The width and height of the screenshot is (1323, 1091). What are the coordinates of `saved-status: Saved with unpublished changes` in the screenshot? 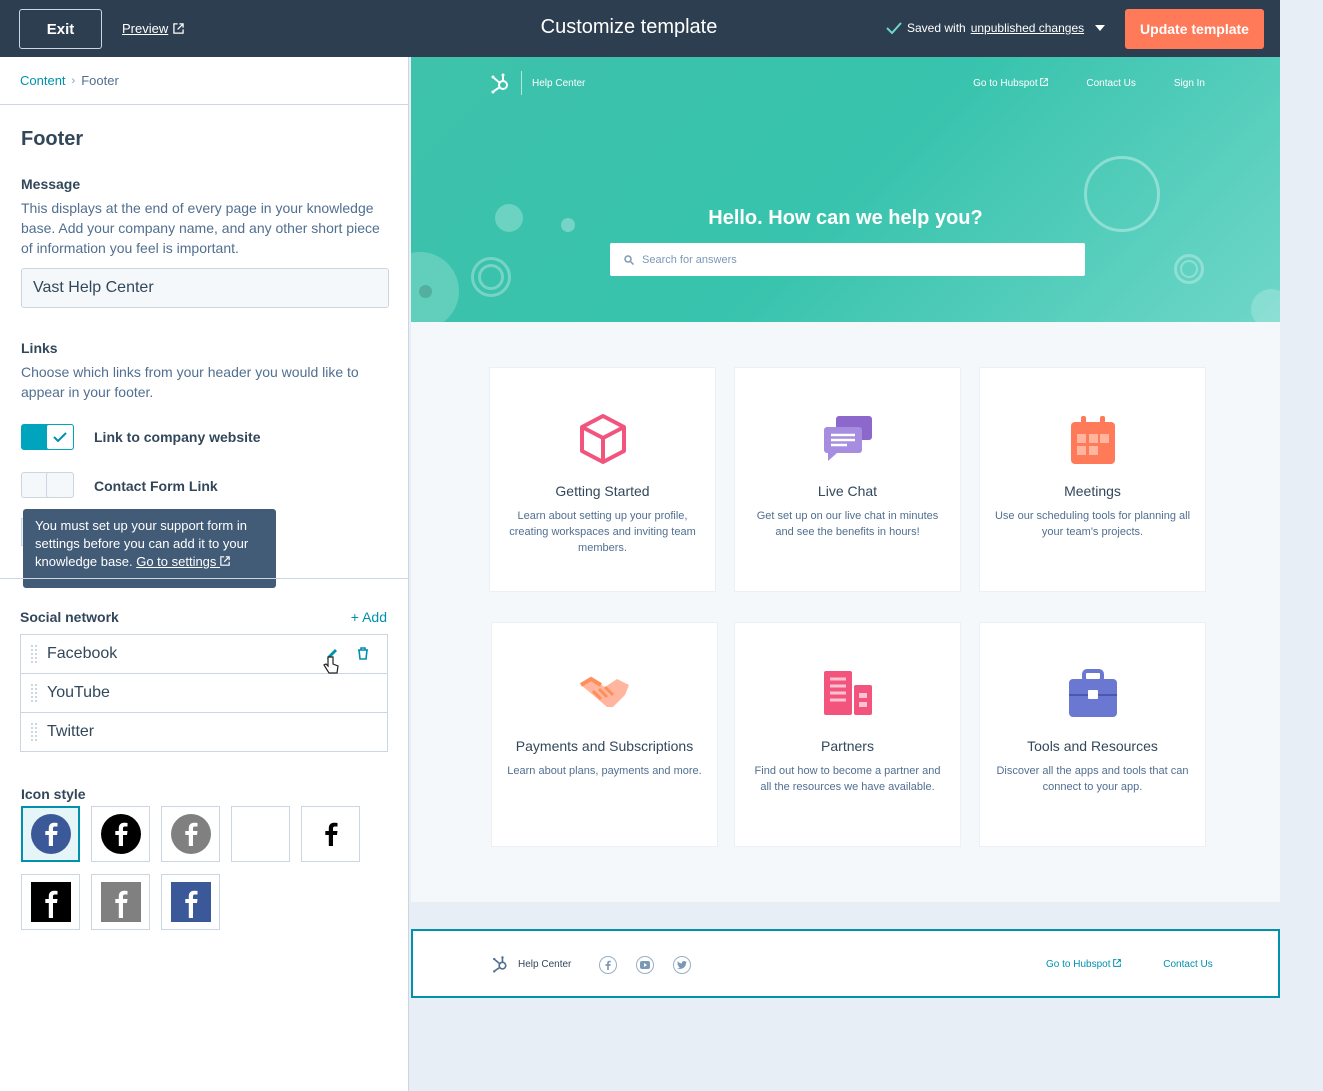 It's located at (996, 28).